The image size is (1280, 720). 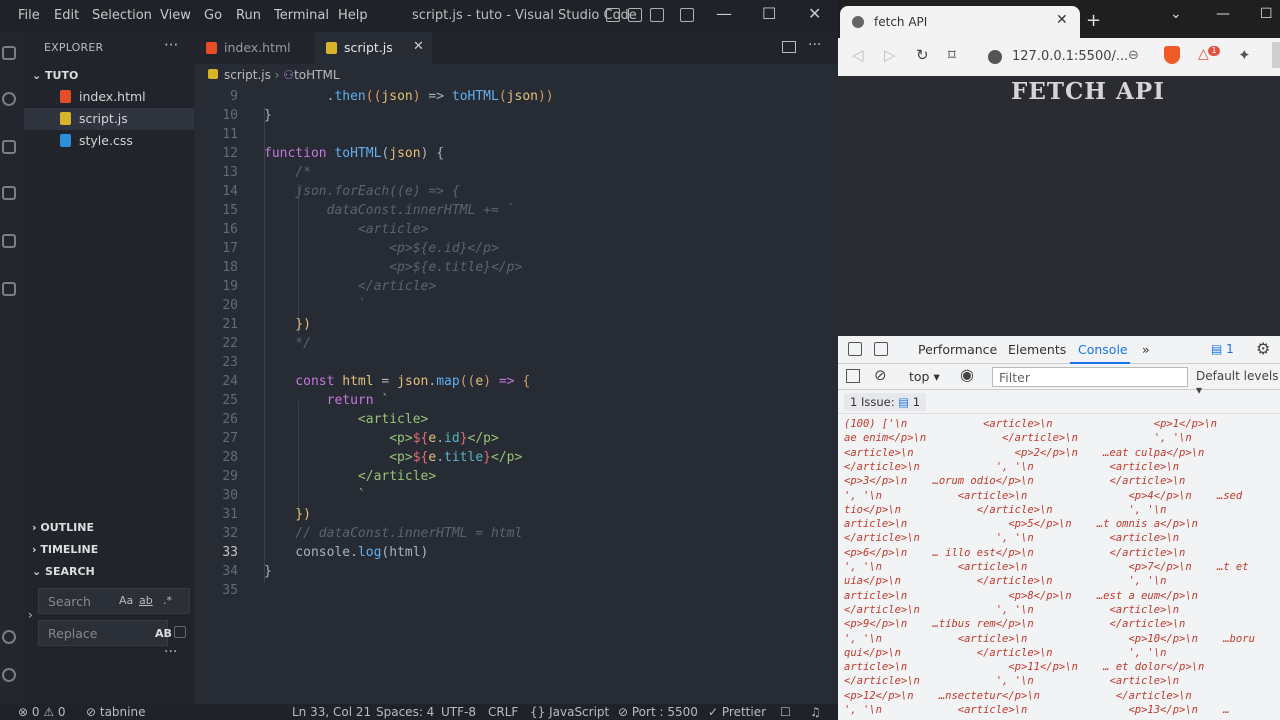 I want to click on code-line: 10}, so click(x=516, y=117).